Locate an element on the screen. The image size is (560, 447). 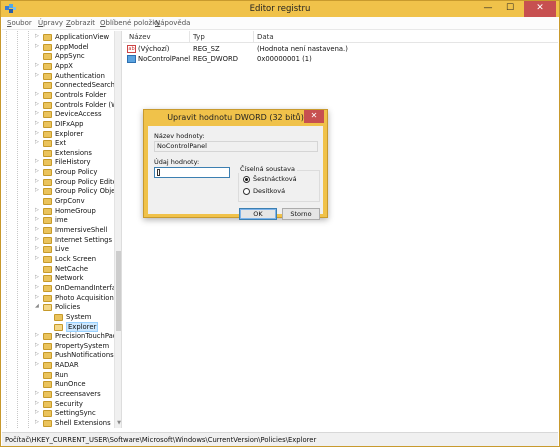
tree-item: ▷ RADAR is located at coordinates (58, 365).